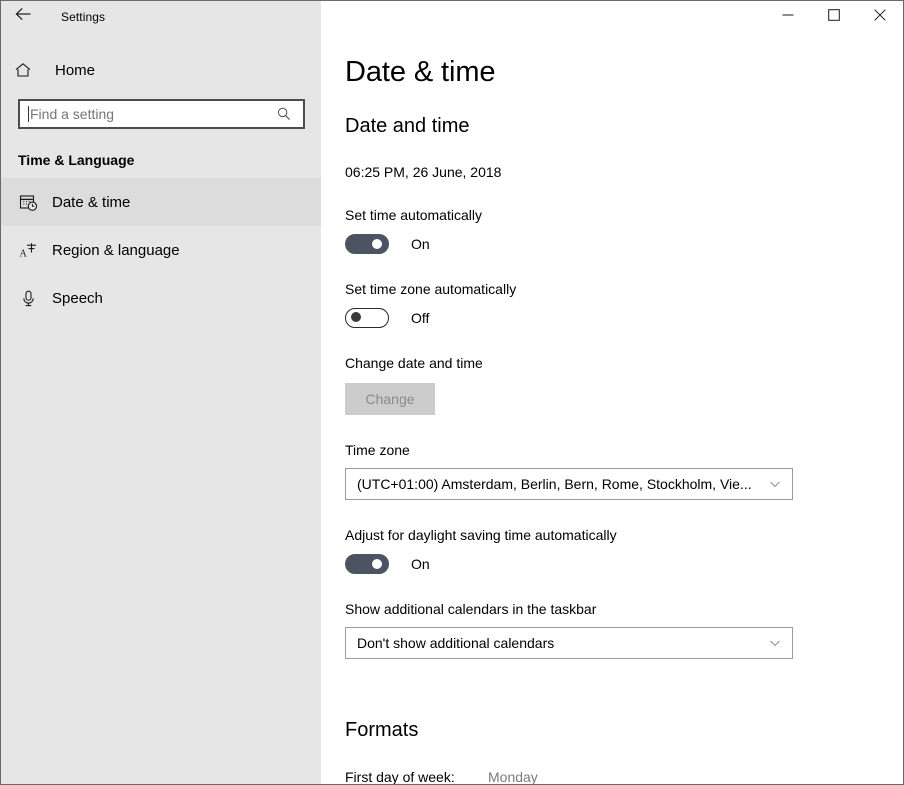 The width and height of the screenshot is (904, 785). What do you see at coordinates (612, 16) in the screenshot?
I see `window-controls` at bounding box center [612, 16].